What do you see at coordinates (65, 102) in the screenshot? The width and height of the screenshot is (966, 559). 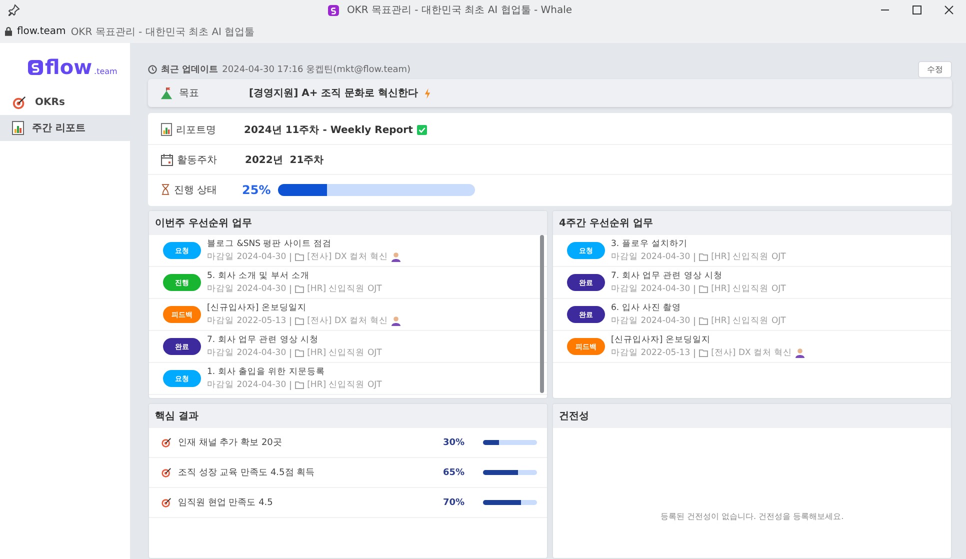 I see `sidebar-item: OKRs` at bounding box center [65, 102].